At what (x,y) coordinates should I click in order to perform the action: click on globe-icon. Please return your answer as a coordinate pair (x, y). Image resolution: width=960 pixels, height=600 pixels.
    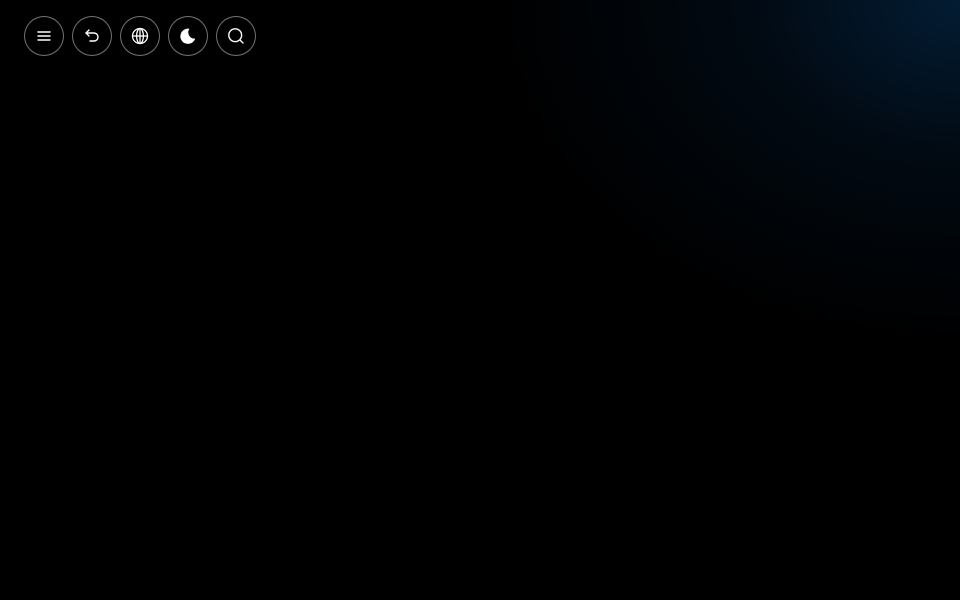
    Looking at the image, I should click on (140, 36).